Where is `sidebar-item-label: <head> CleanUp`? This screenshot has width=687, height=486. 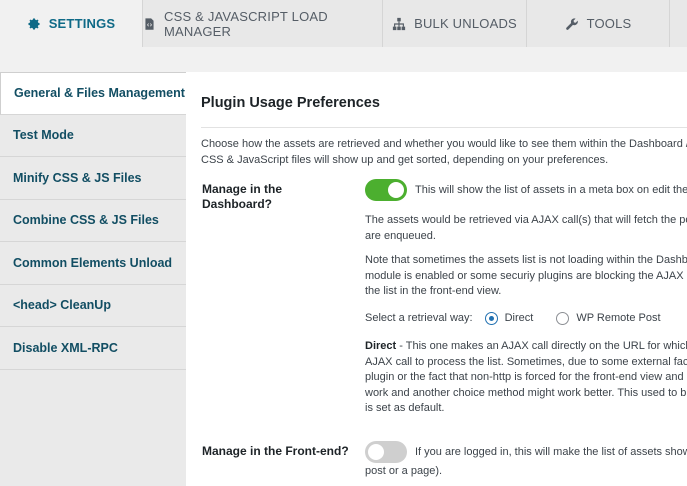 sidebar-item-label: <head> CleanUp is located at coordinates (62, 305).